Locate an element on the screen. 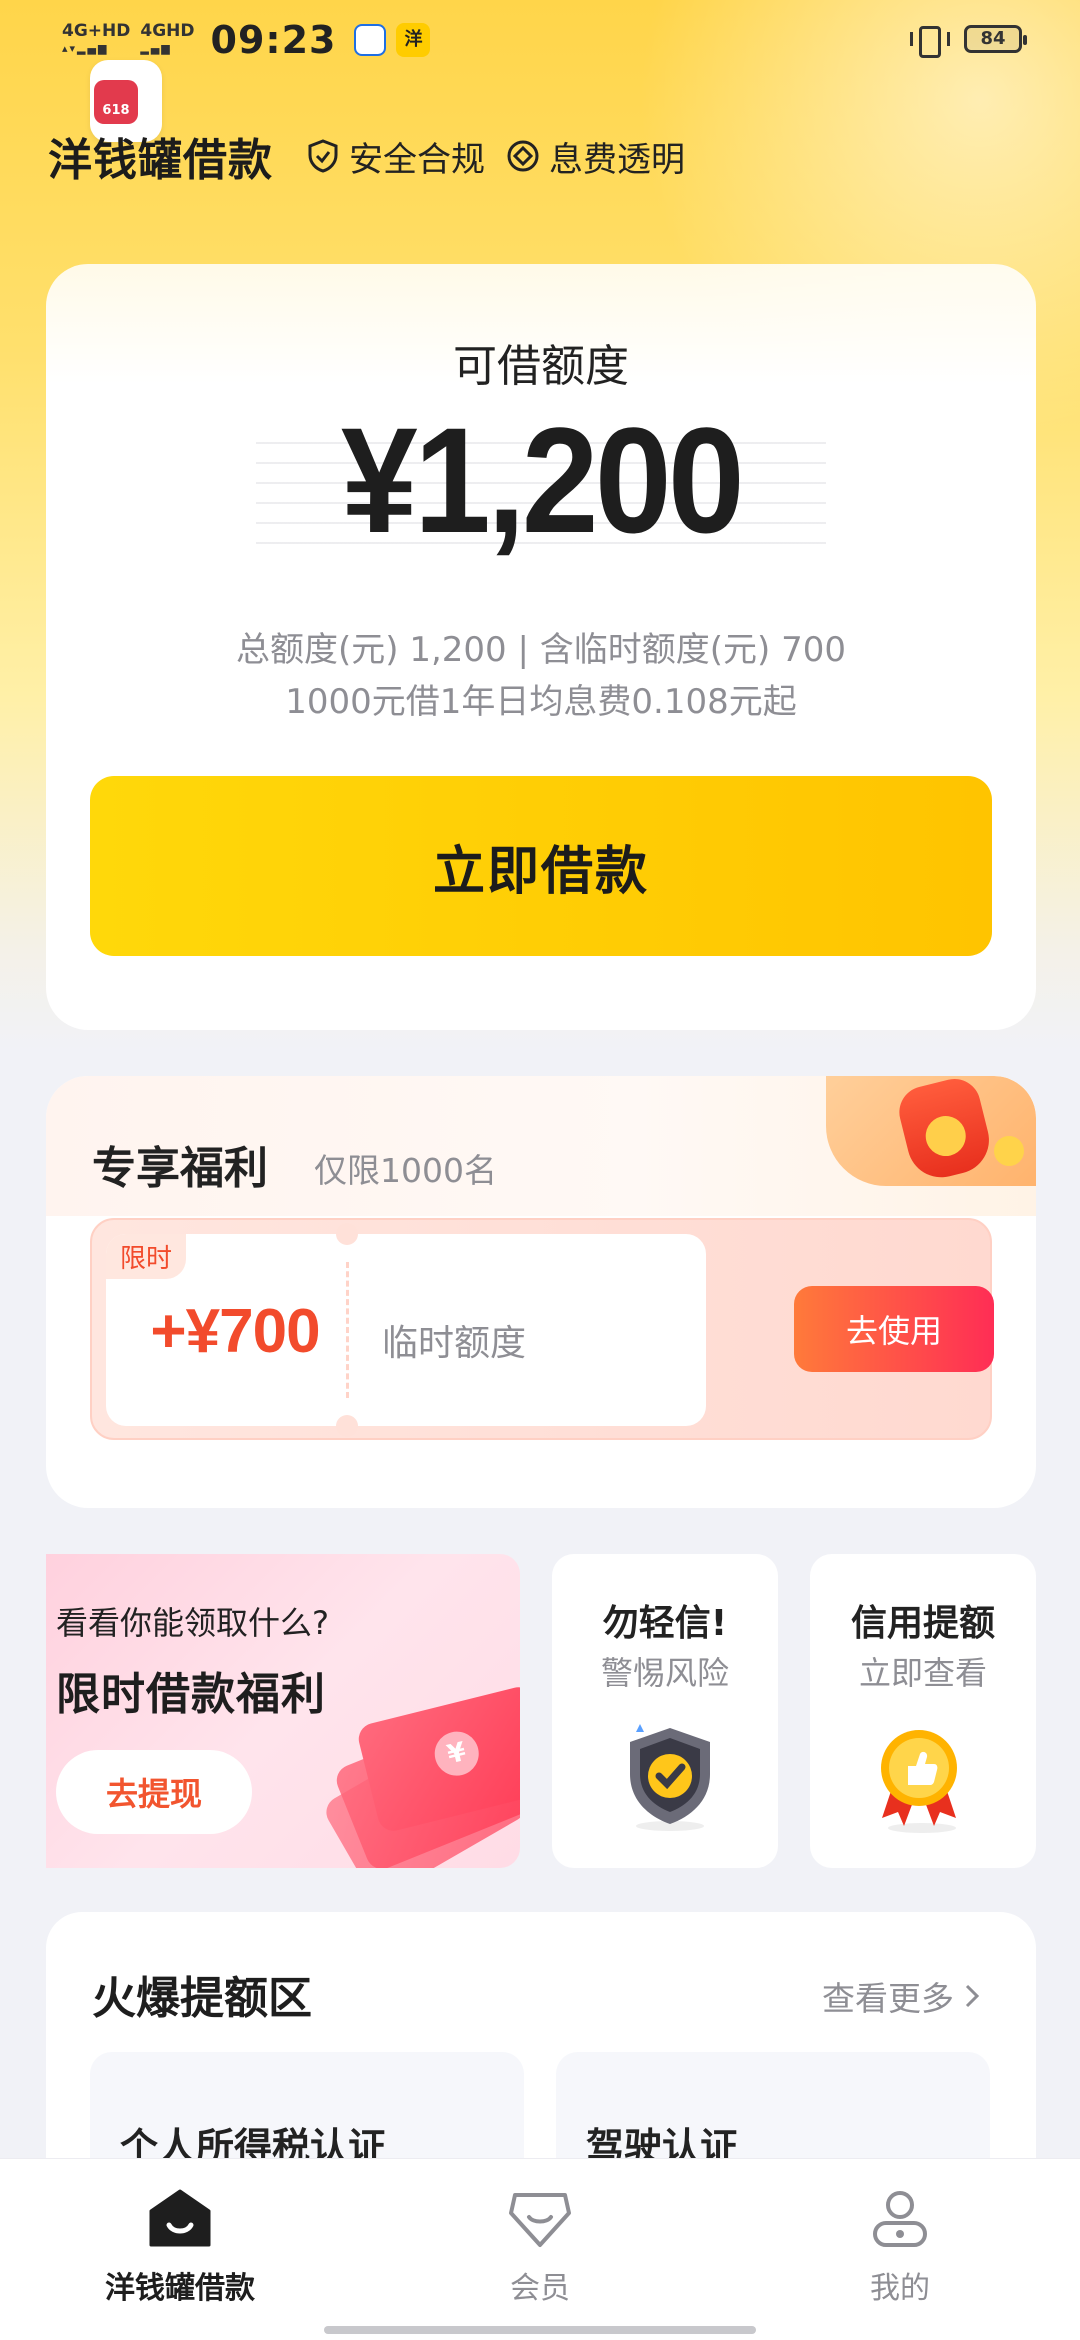 This screenshot has height=2340, width=1080. credit-amount: ¥1,200 is located at coordinates (542, 480).